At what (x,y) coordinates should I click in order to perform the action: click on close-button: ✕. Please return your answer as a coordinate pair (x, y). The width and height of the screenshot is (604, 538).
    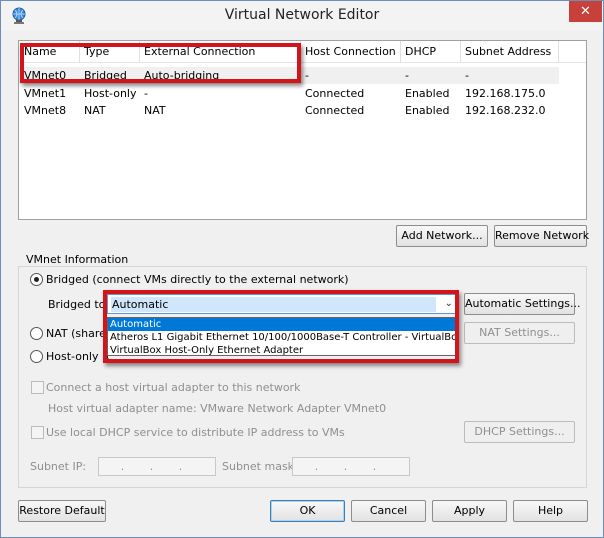
    Looking at the image, I should click on (585, 11).